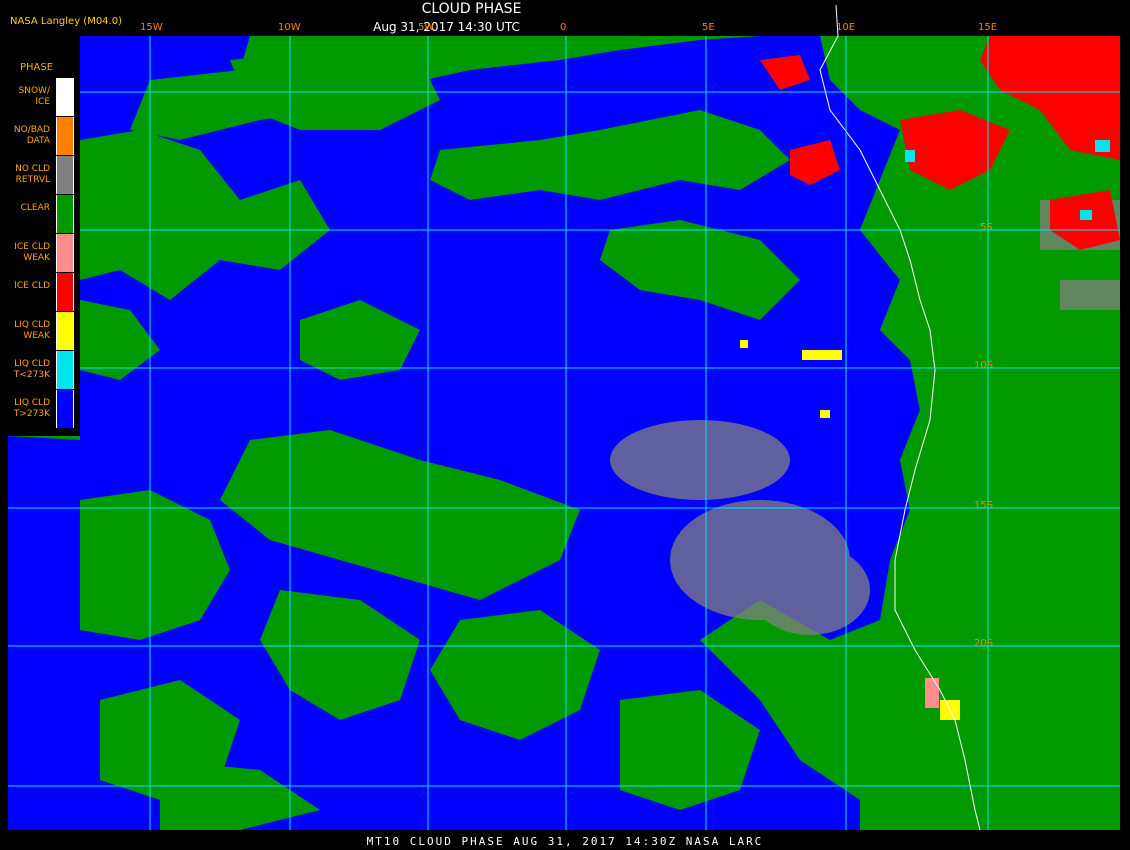 The image size is (1130, 850). What do you see at coordinates (31, 408) in the screenshot?
I see `legend-item-label: LIQ CLD T>273K` at bounding box center [31, 408].